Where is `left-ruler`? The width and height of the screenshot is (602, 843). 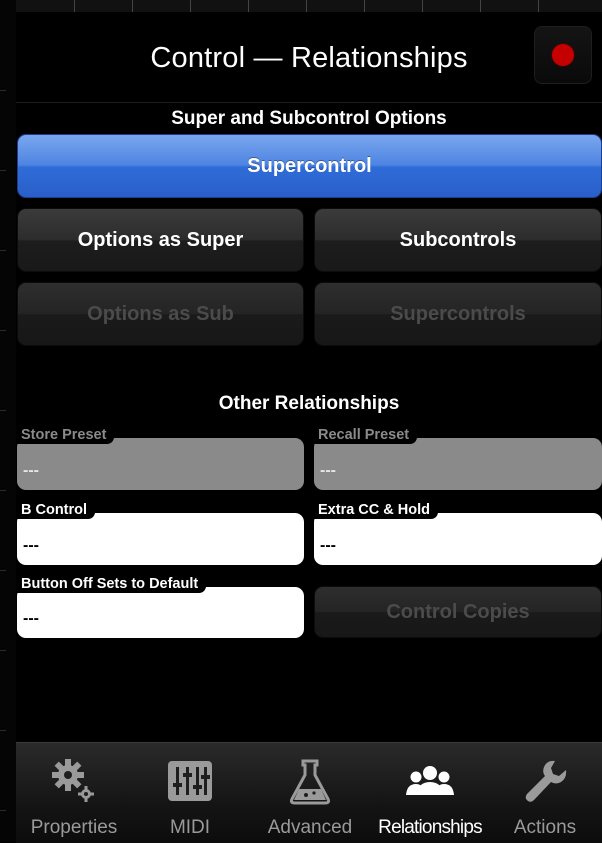 left-ruler is located at coordinates (8, 421).